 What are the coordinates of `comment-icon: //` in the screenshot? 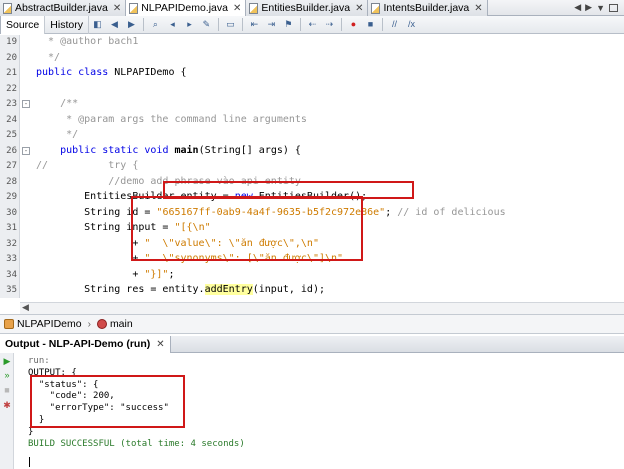 It's located at (394, 24).